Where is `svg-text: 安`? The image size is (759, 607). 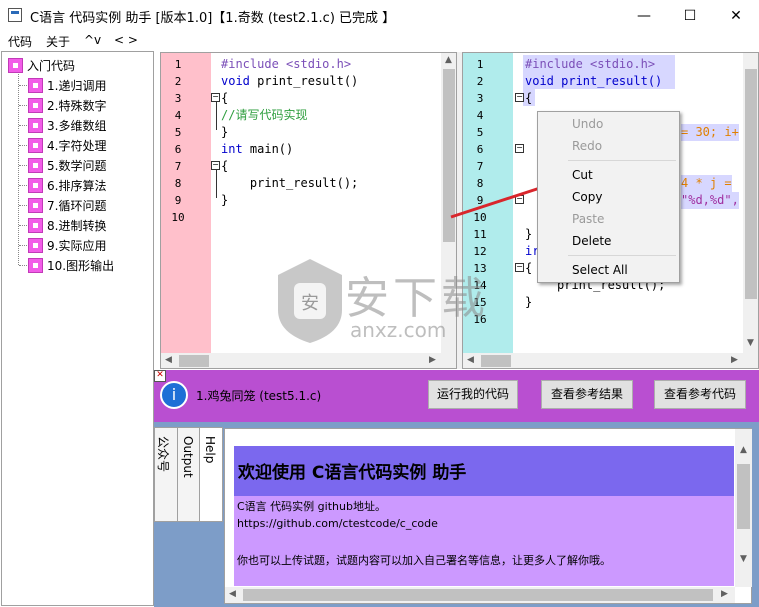 svg-text: 安 is located at coordinates (310, 303).